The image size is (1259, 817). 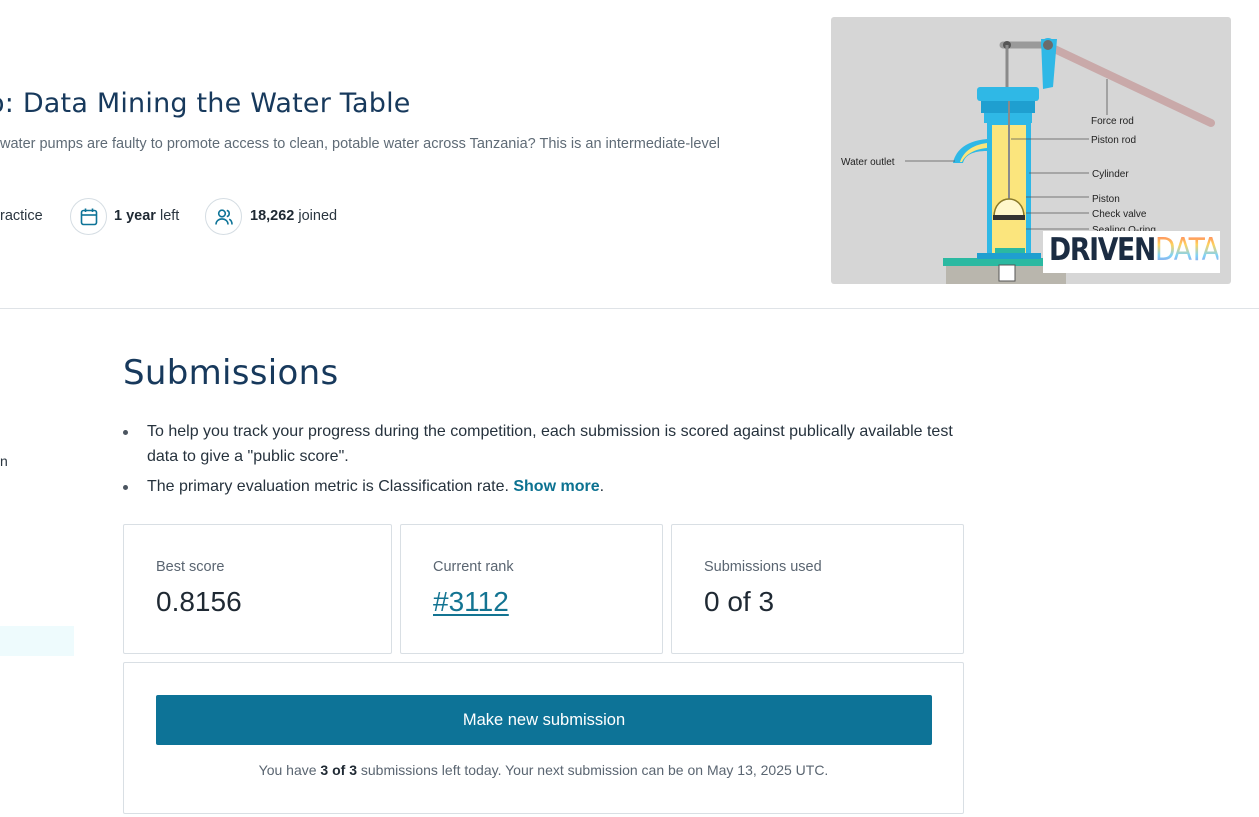 I want to click on make-new-submission-button: Make new submission, so click(x=544, y=720).